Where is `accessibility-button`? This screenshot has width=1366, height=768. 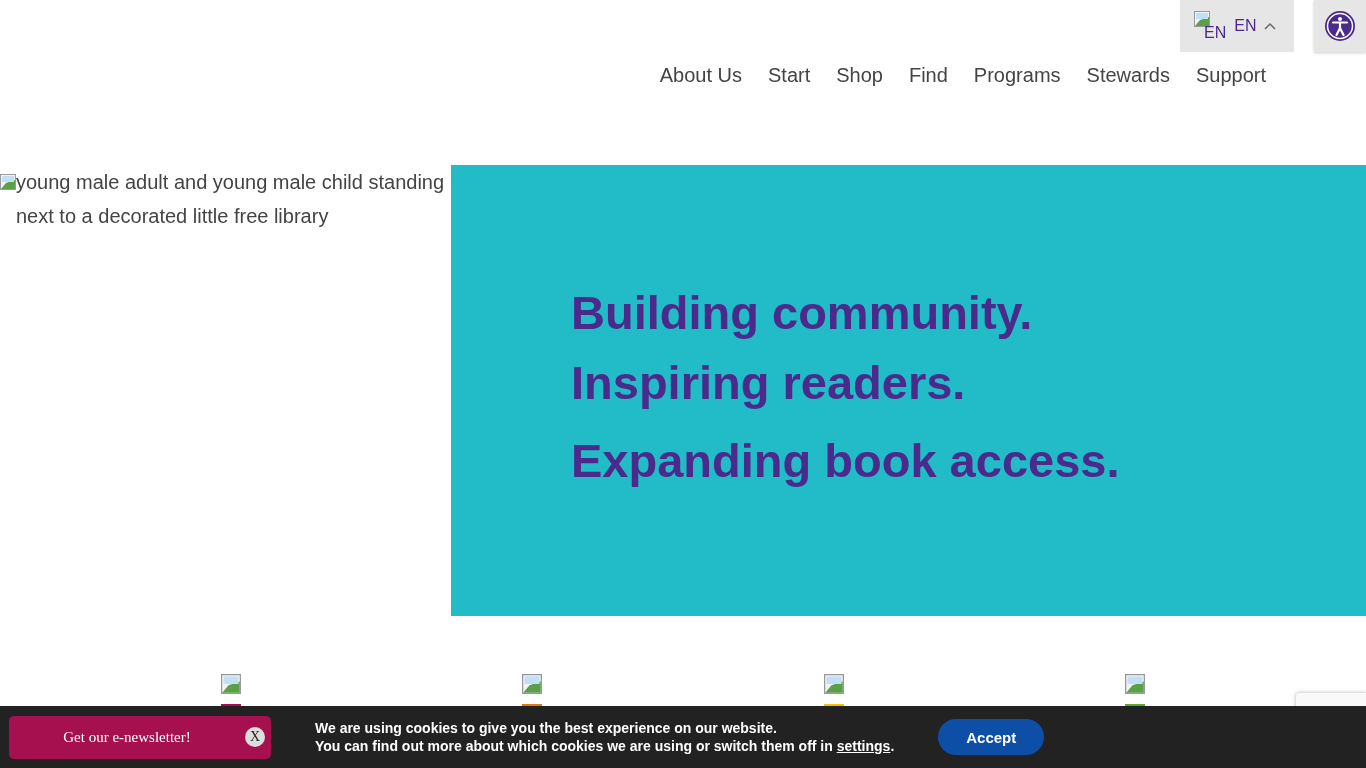
accessibility-button is located at coordinates (1340, 26).